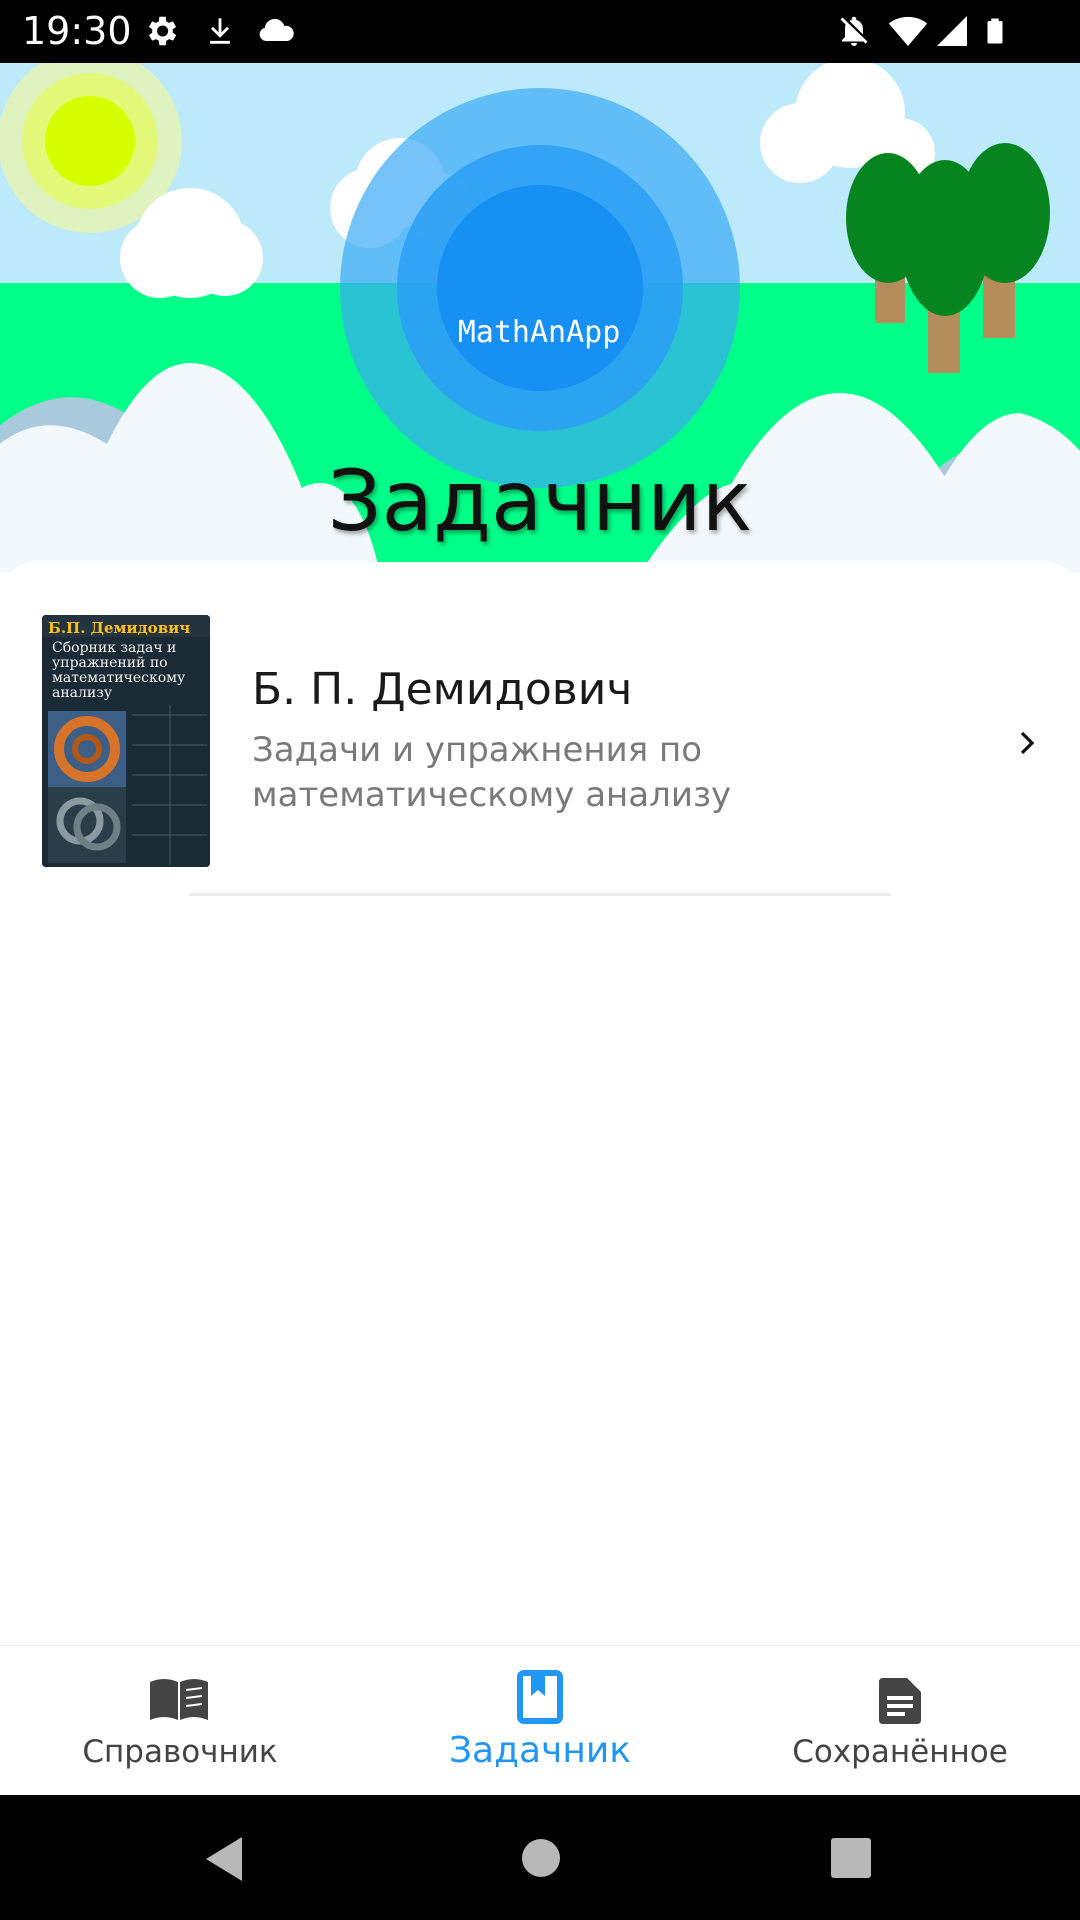 The image size is (1080, 1920). What do you see at coordinates (119, 628) in the screenshot?
I see `cover-author: Б.П. Демидович` at bounding box center [119, 628].